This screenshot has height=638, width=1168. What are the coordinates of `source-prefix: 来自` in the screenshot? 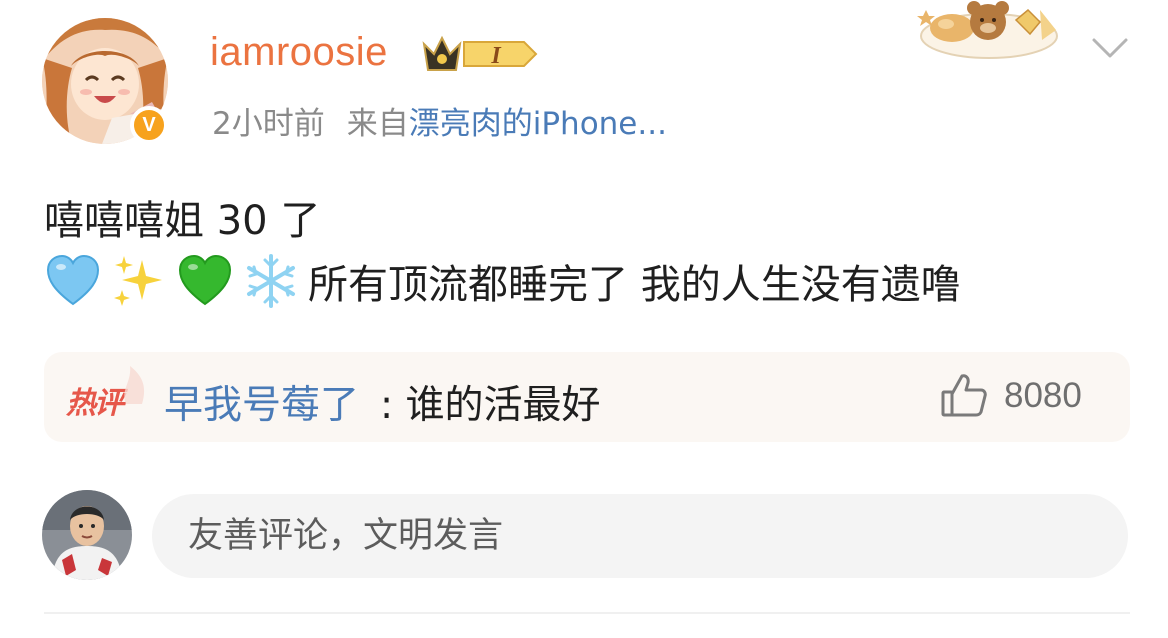 It's located at (377, 124).